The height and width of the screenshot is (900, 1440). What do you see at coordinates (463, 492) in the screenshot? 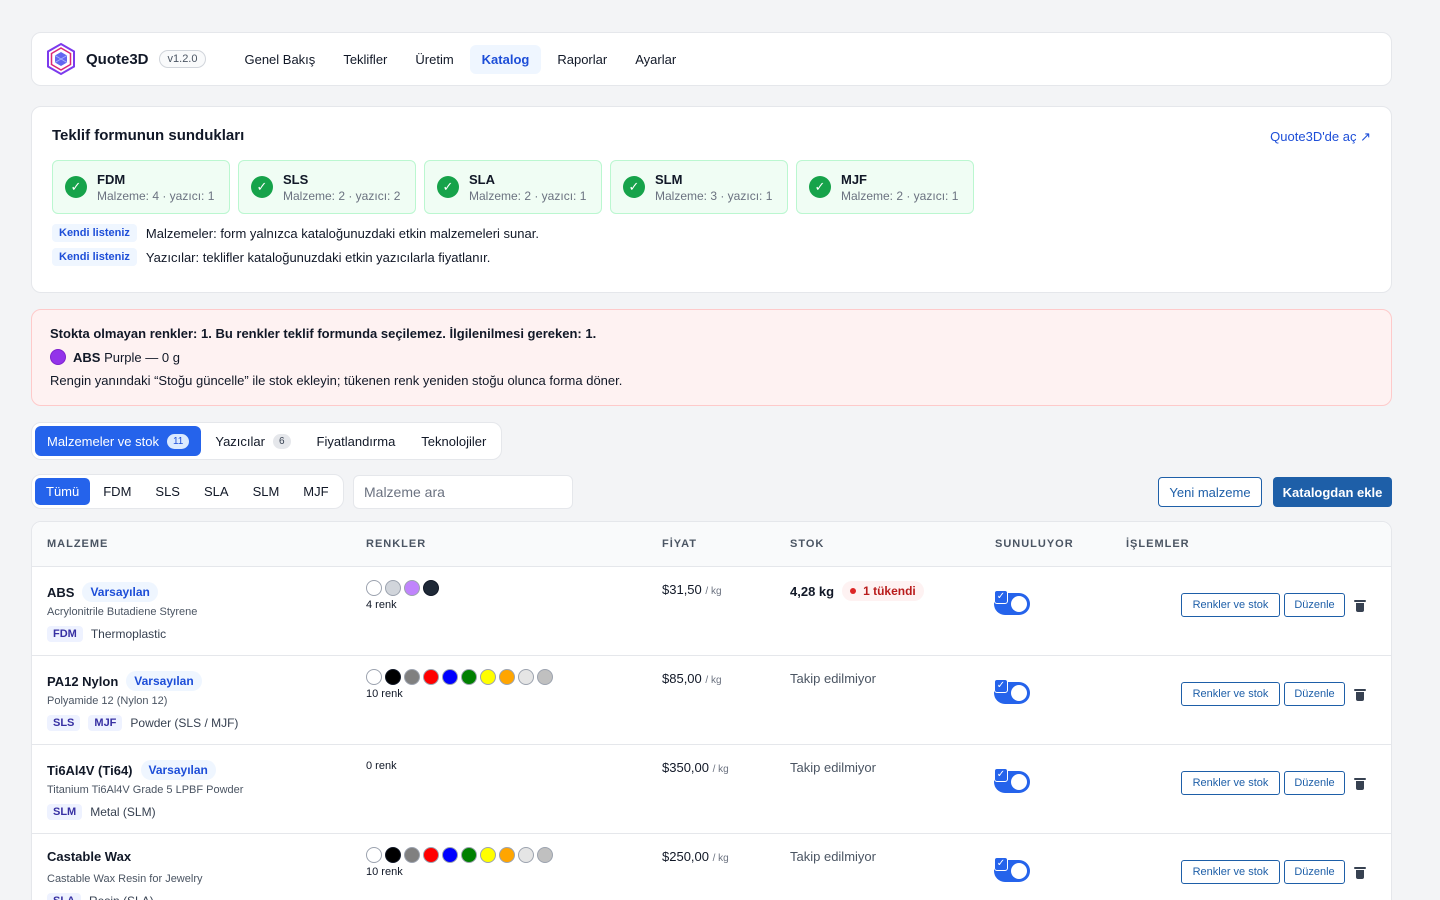
I see `material-search-input` at bounding box center [463, 492].